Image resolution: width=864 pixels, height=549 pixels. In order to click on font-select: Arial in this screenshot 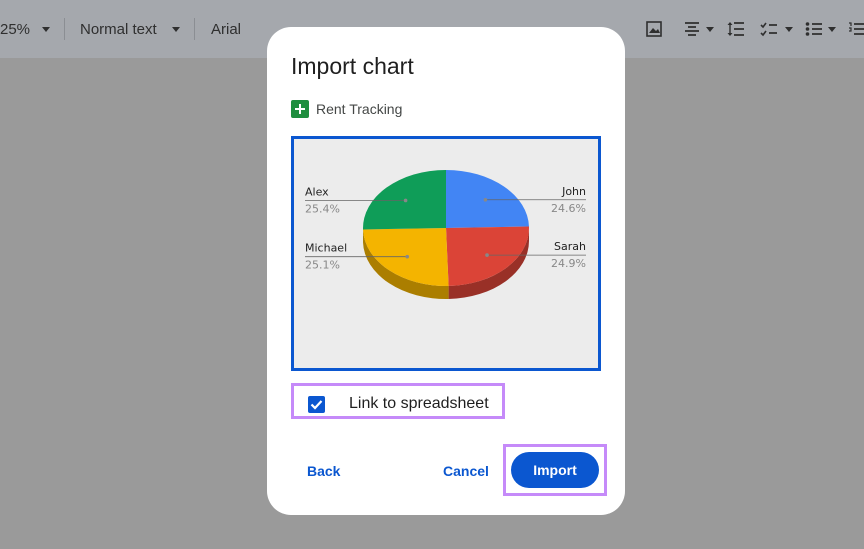, I will do `click(226, 30)`.